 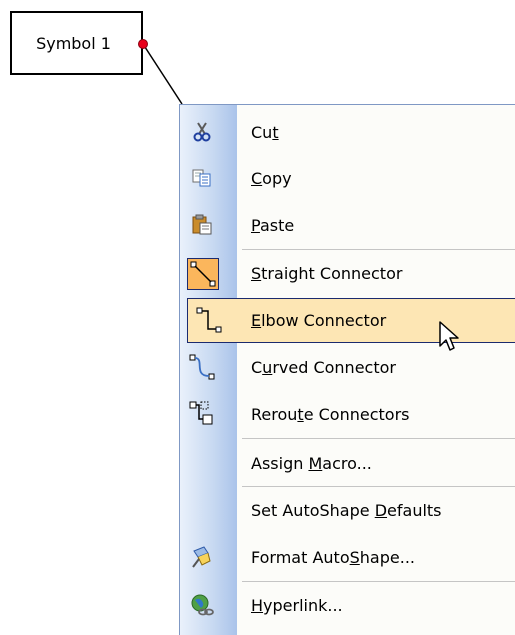 I want to click on menu-item-label: Straight Connector, so click(x=327, y=273).